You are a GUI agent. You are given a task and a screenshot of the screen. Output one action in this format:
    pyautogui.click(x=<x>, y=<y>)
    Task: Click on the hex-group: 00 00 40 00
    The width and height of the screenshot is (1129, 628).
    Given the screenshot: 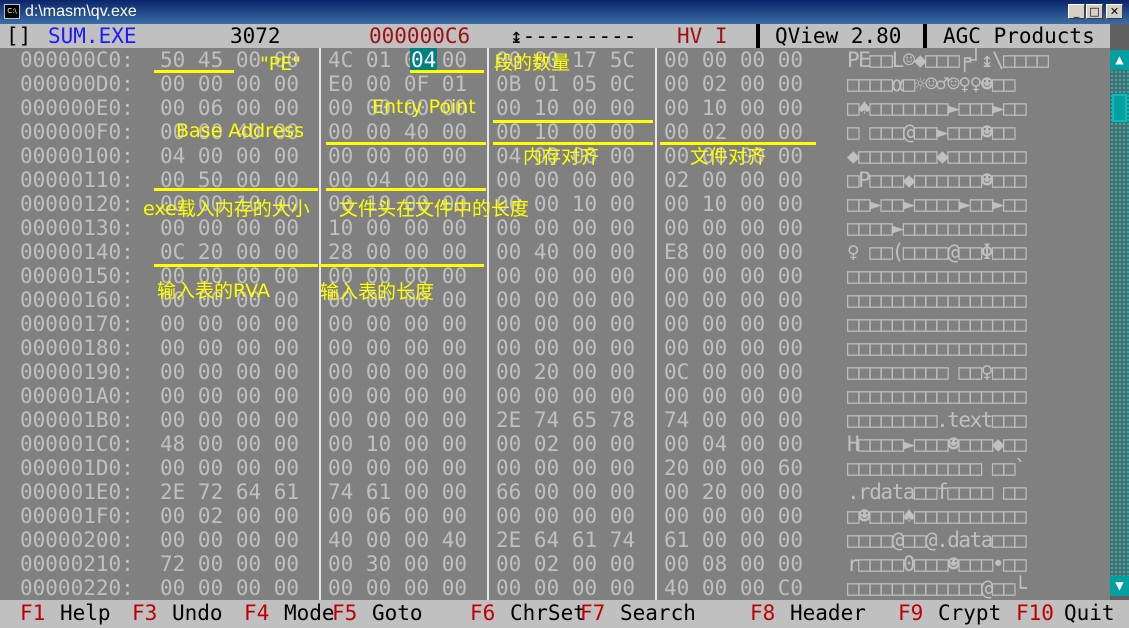 What is the action you would take?
    pyautogui.click(x=397, y=132)
    